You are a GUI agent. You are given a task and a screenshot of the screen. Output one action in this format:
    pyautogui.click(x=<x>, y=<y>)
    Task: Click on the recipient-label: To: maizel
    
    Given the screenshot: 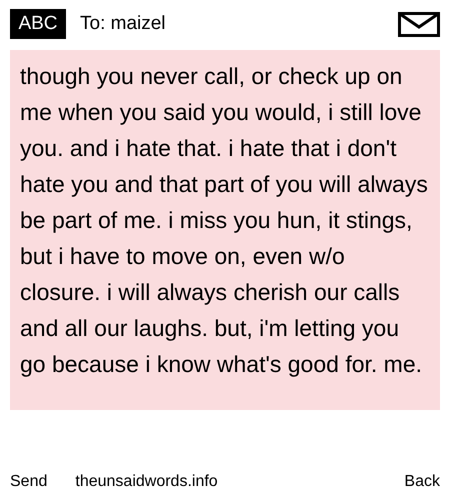 What is the action you would take?
    pyautogui.click(x=123, y=24)
    